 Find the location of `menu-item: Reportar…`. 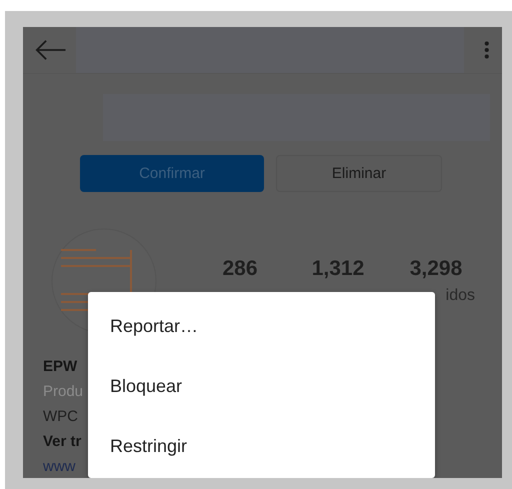

menu-item: Reportar… is located at coordinates (143, 326).